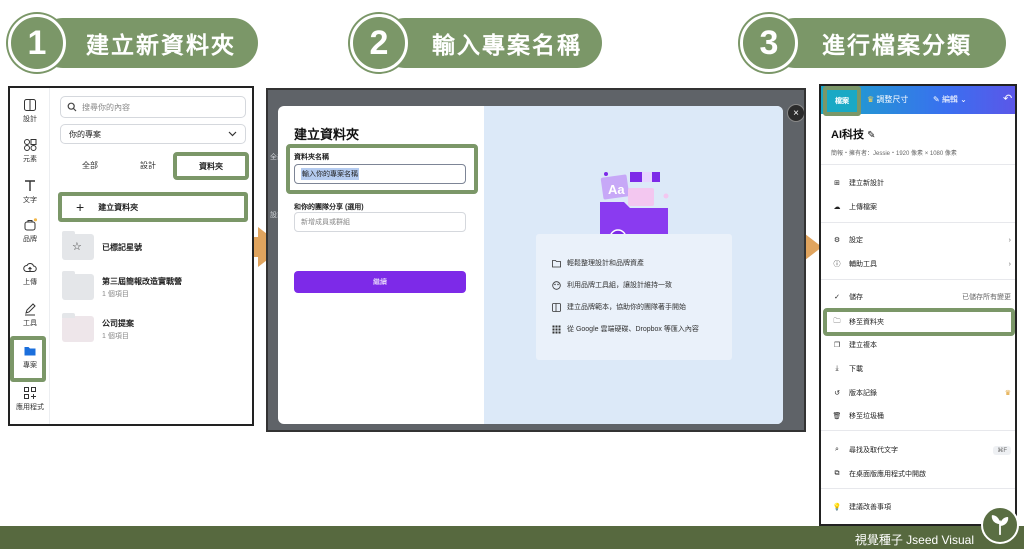 The width and height of the screenshot is (1024, 549). I want to click on gear-icon: ⚙, so click(837, 240).